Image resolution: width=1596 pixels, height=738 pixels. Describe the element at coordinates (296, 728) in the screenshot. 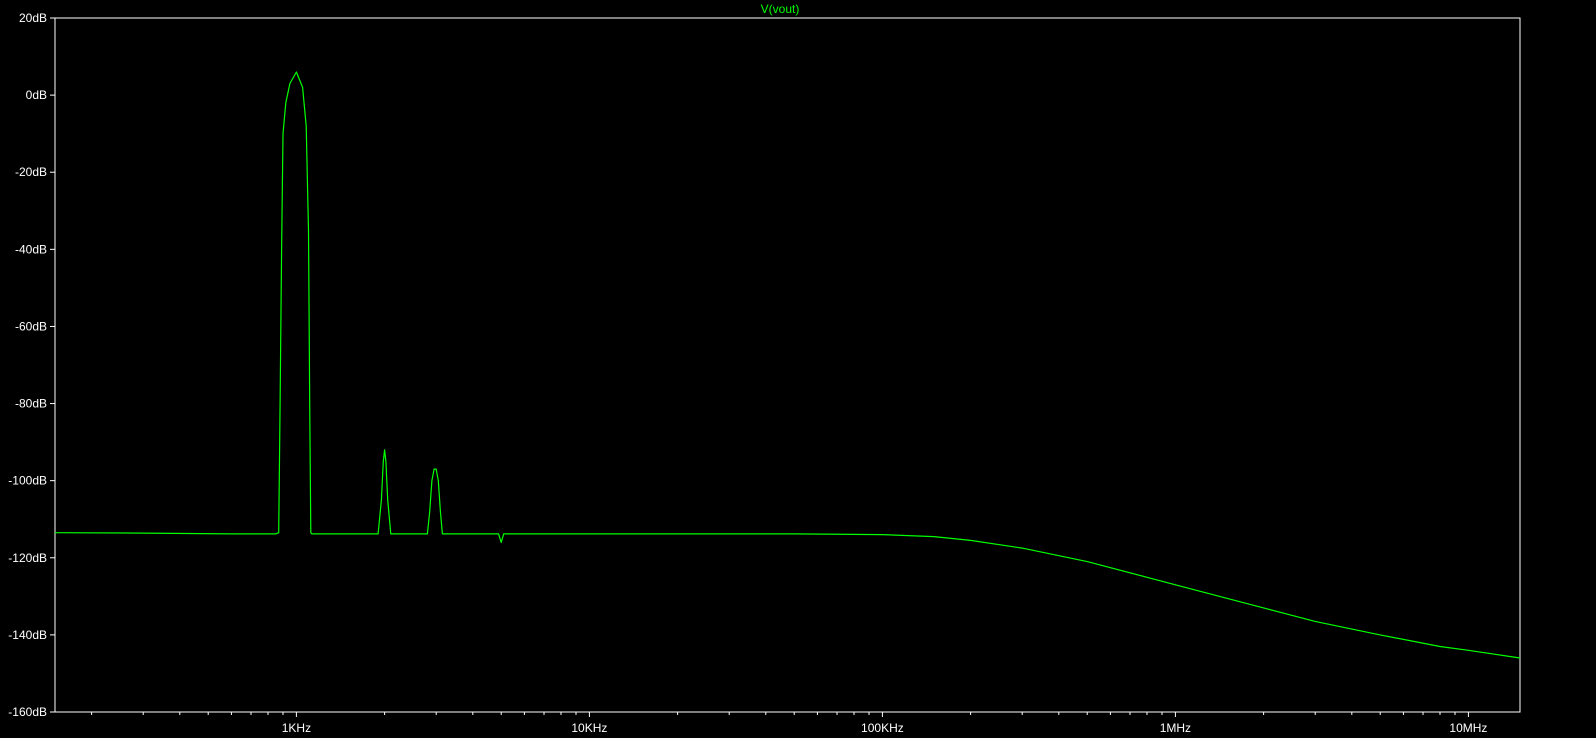

I see `x-tick-label: 1KHz` at that location.